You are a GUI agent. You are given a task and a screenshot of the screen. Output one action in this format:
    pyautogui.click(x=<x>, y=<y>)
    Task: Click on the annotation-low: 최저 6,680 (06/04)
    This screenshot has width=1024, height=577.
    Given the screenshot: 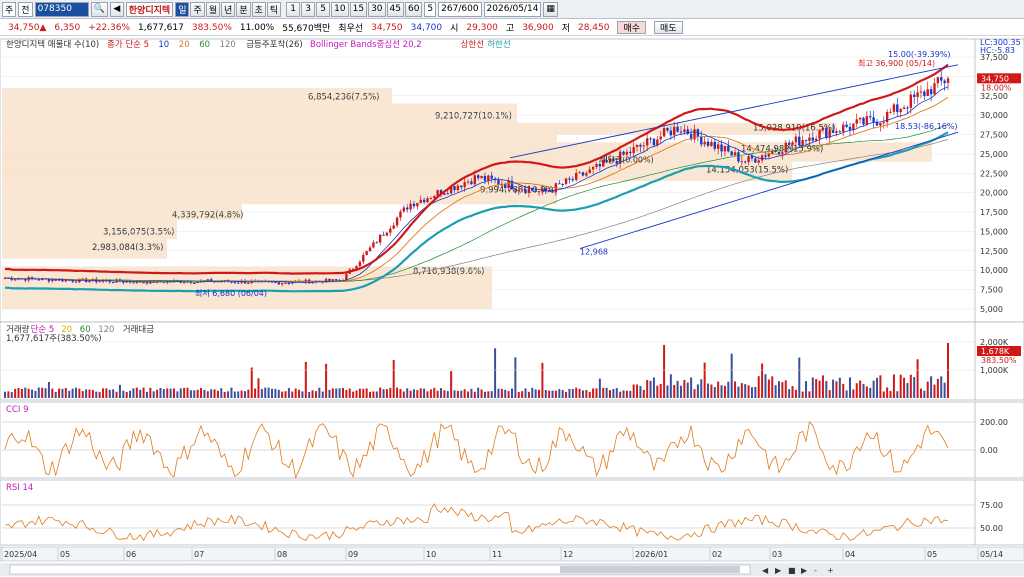 What is the action you would take?
    pyautogui.click(x=231, y=293)
    